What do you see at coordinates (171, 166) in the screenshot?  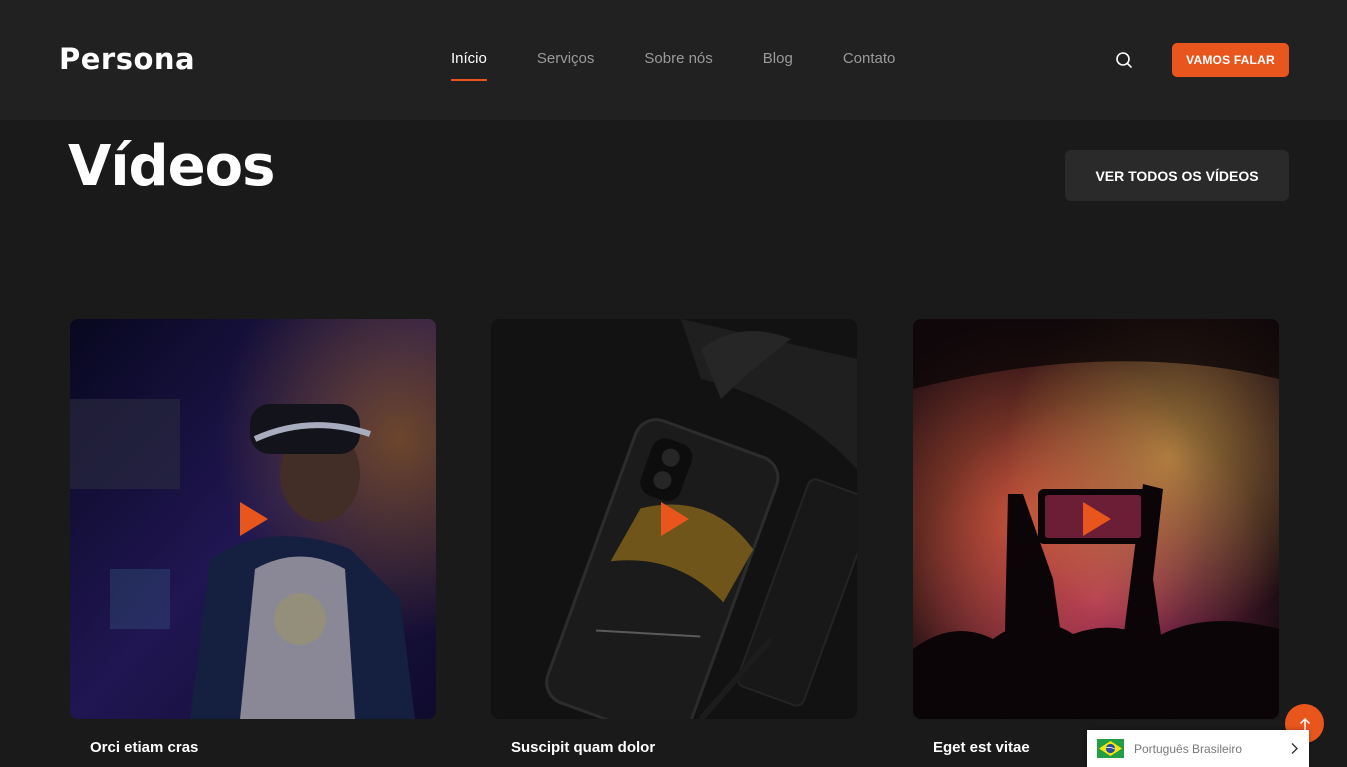 I see `section-title: Vídeos` at bounding box center [171, 166].